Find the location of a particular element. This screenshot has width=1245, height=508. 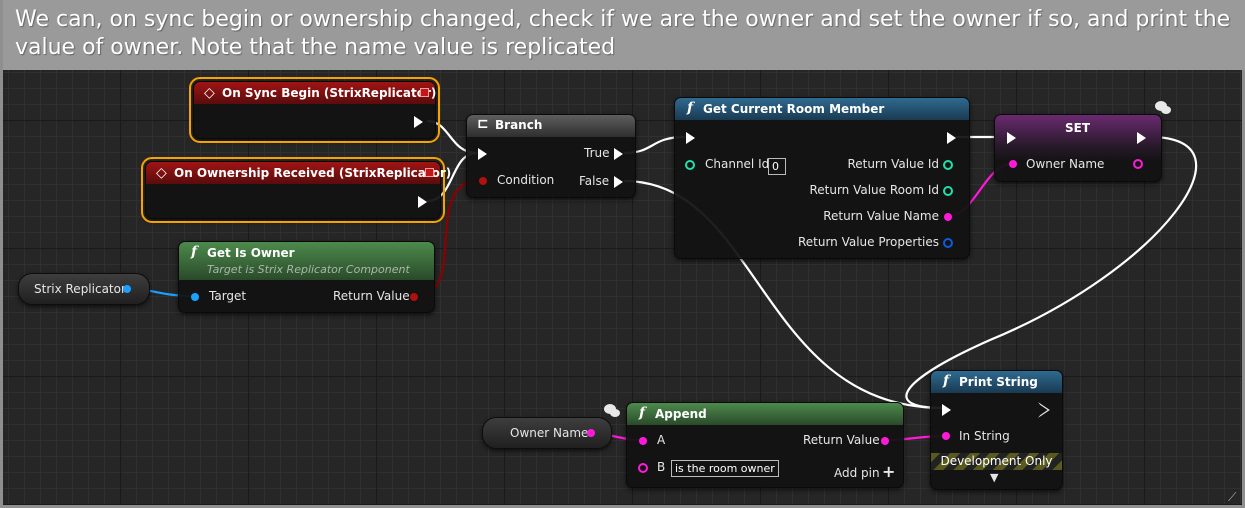

branch-node: ⊏ Branch True Condition False is located at coordinates (551, 156).